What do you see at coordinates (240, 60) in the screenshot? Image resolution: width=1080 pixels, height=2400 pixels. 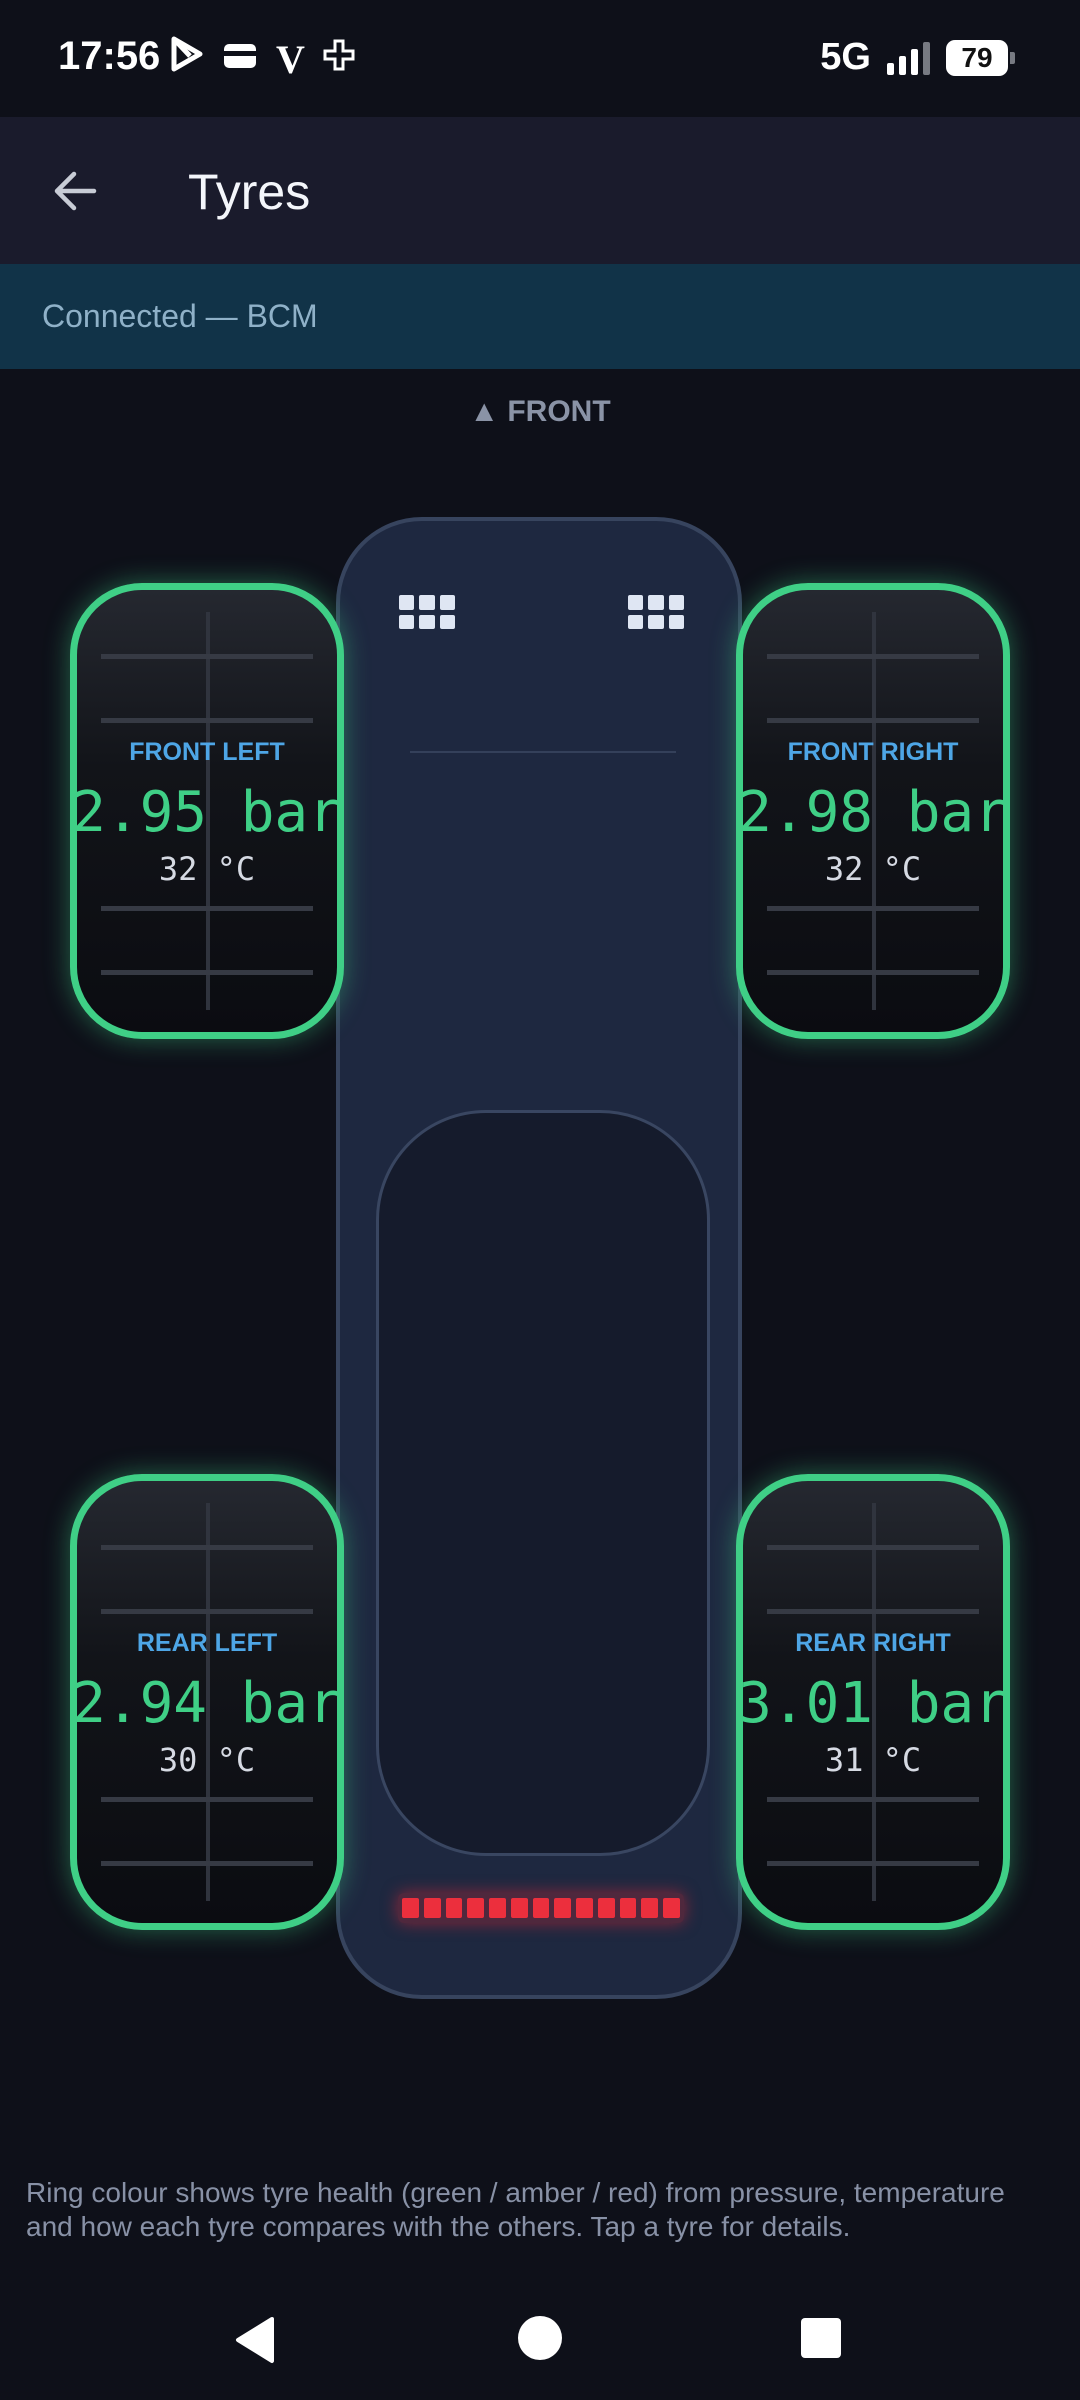 I see `wallet-icon` at bounding box center [240, 60].